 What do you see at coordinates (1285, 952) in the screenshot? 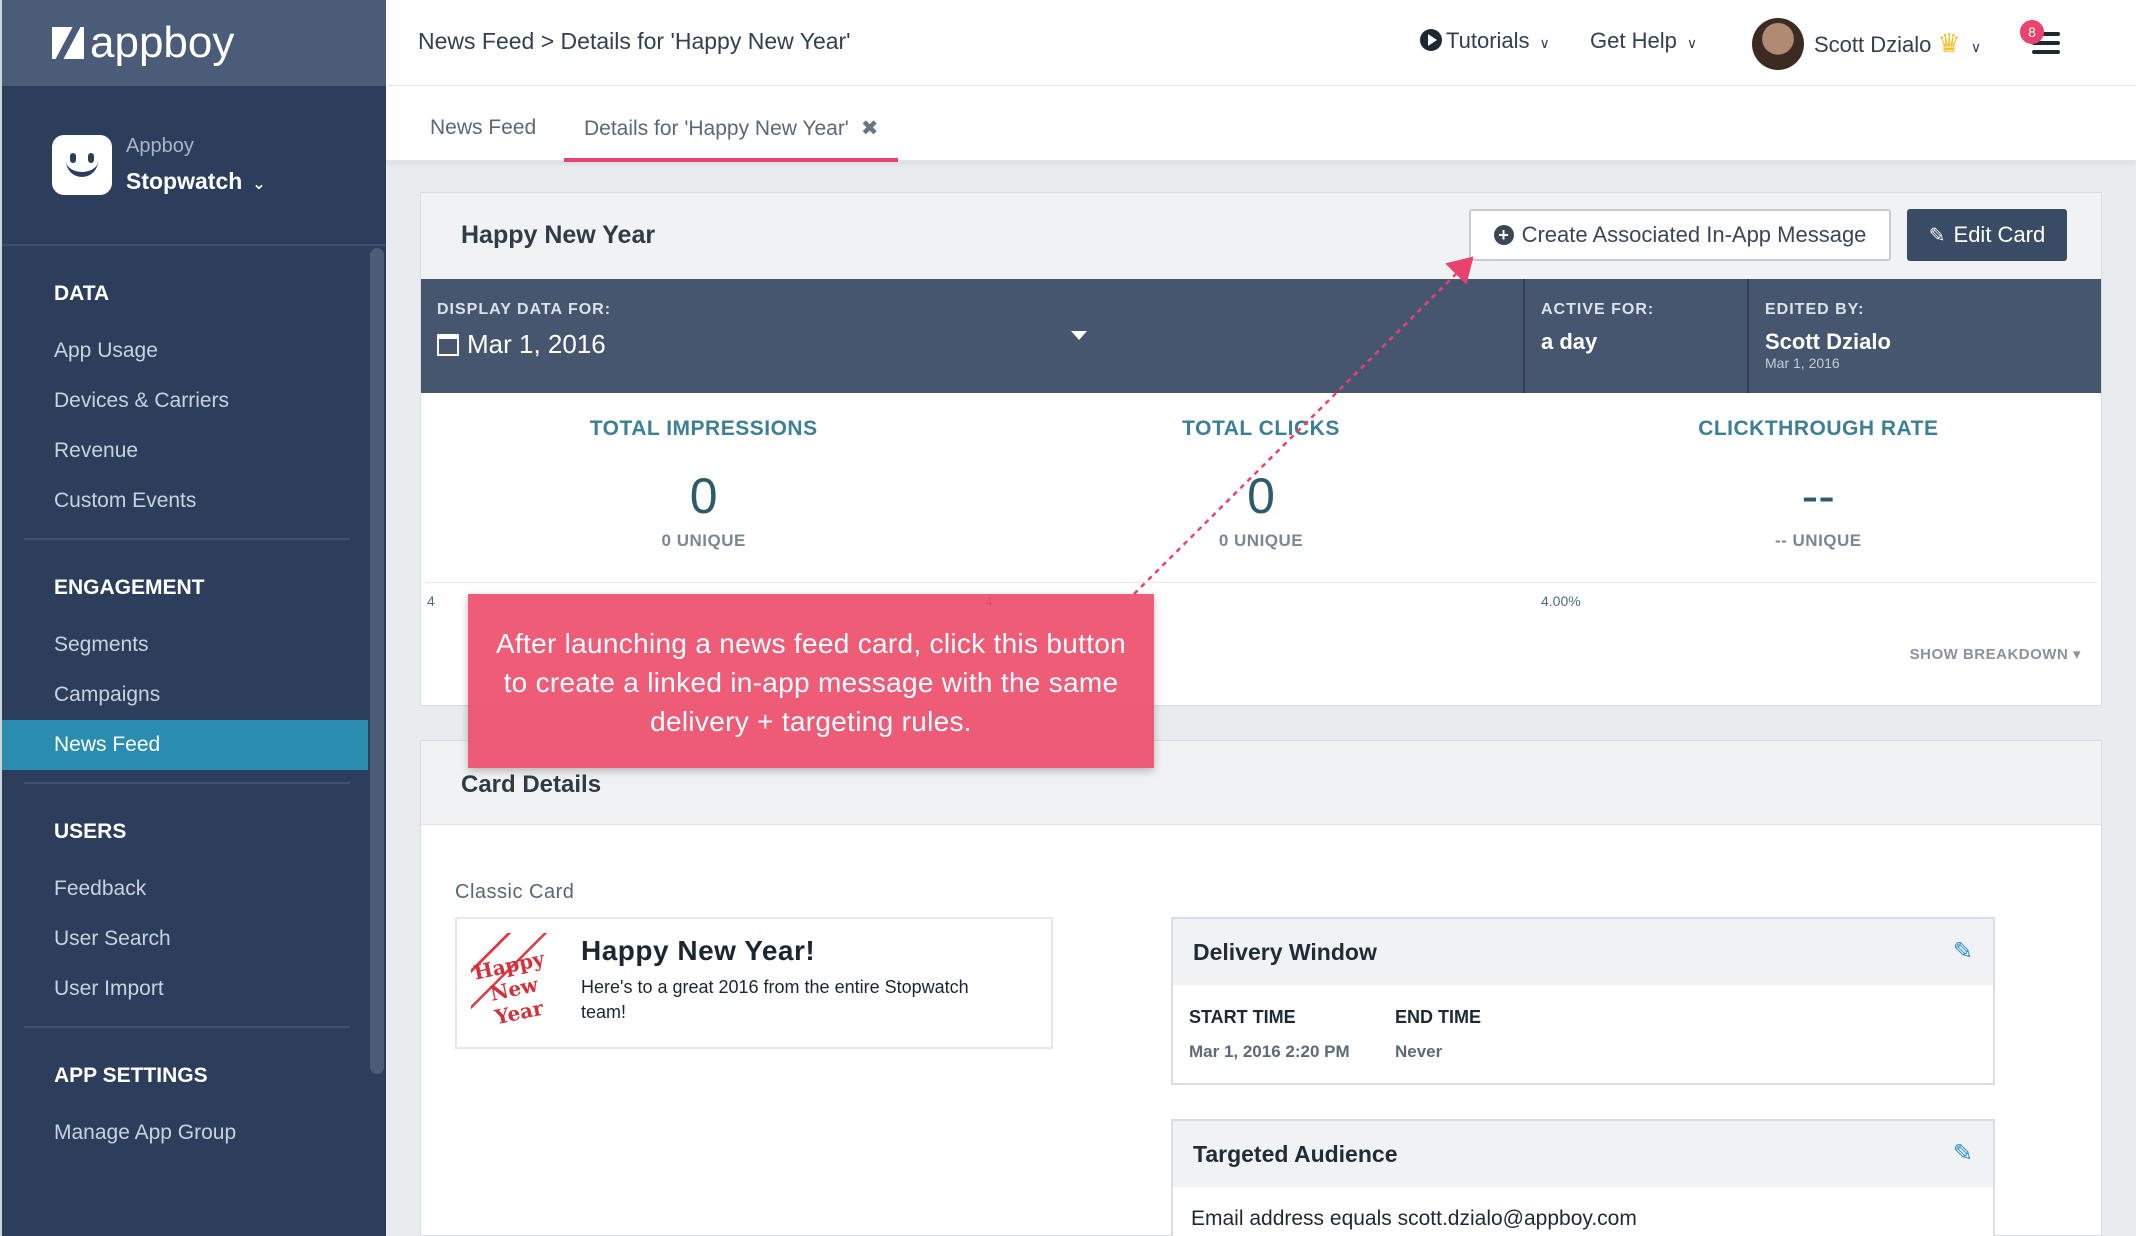
I see `delivery-window-title: Delivery Window` at bounding box center [1285, 952].